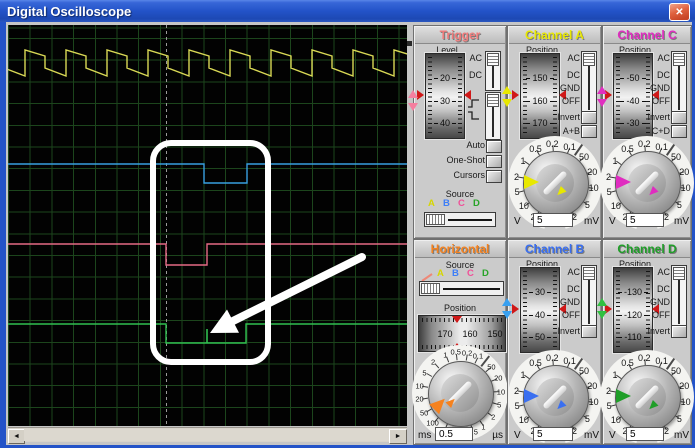  I want to click on channel_d-value-box: 5, so click(645, 434).